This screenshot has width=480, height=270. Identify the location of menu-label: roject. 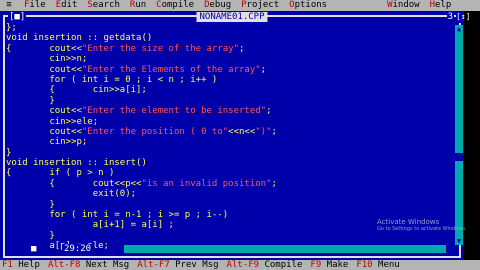
(263, 5).